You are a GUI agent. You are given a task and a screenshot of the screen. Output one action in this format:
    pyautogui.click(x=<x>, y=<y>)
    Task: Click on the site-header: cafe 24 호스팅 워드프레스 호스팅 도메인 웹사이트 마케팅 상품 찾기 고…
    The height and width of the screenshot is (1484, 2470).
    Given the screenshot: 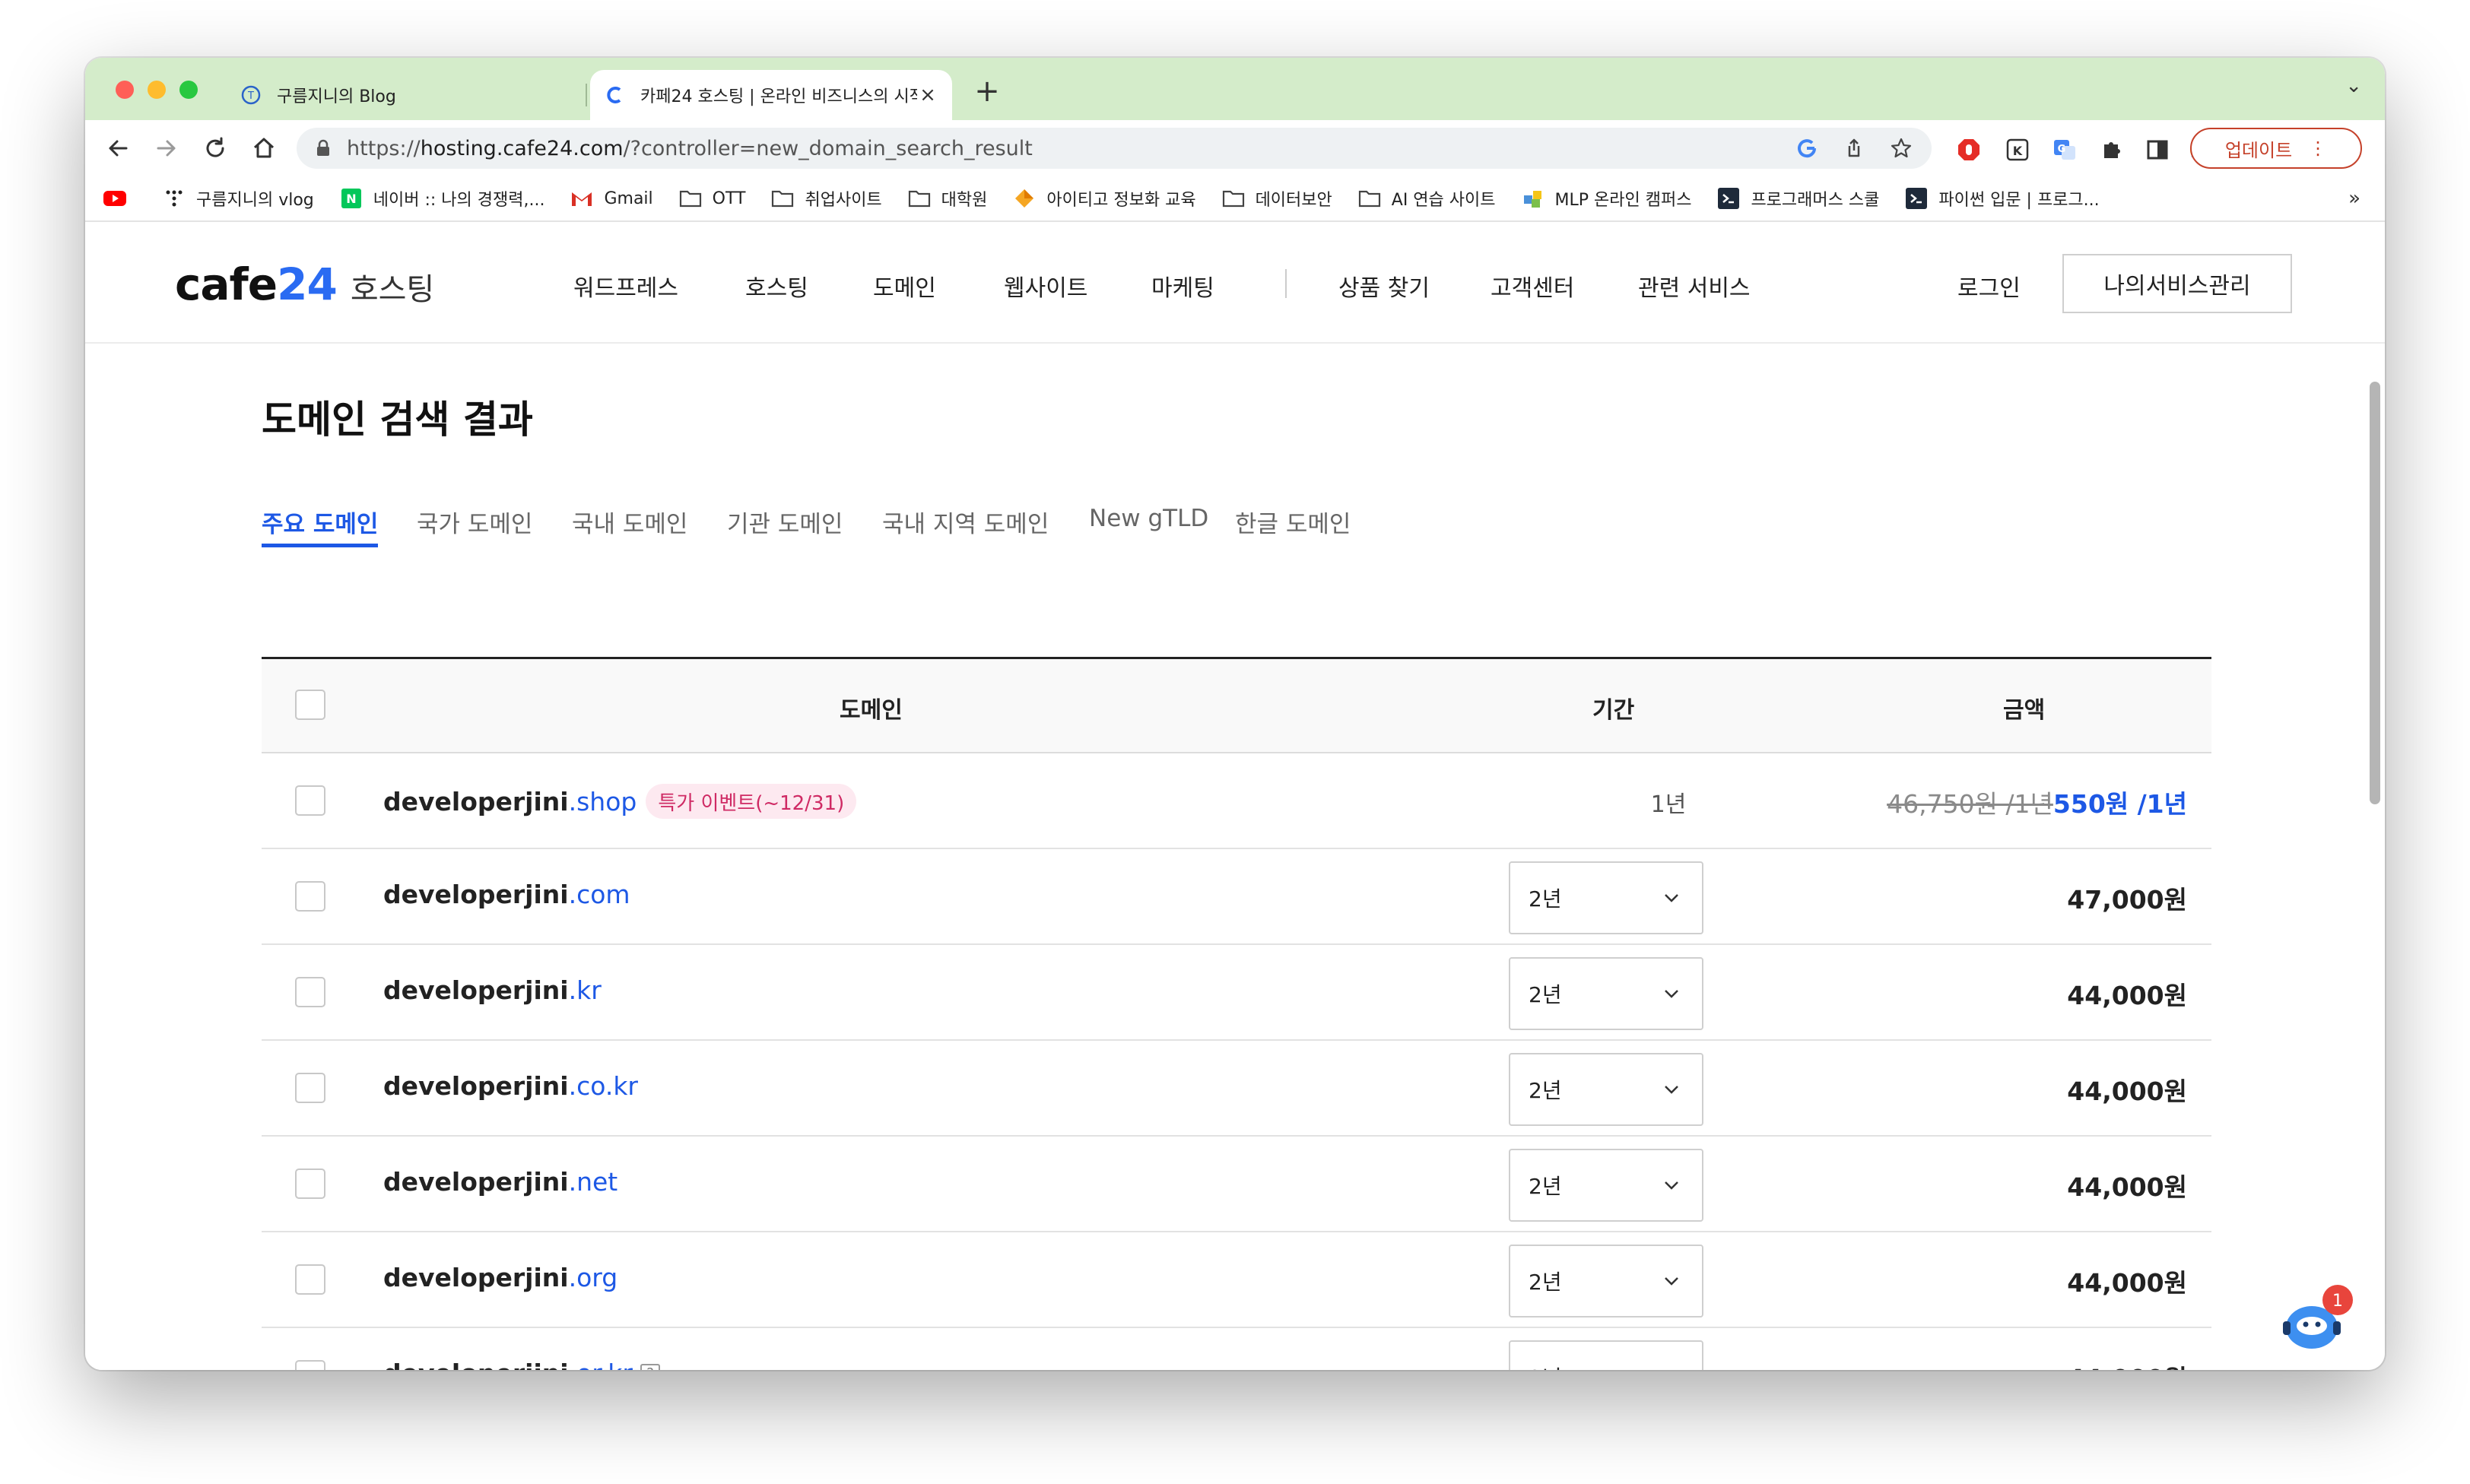 What is the action you would take?
    pyautogui.click(x=1235, y=284)
    